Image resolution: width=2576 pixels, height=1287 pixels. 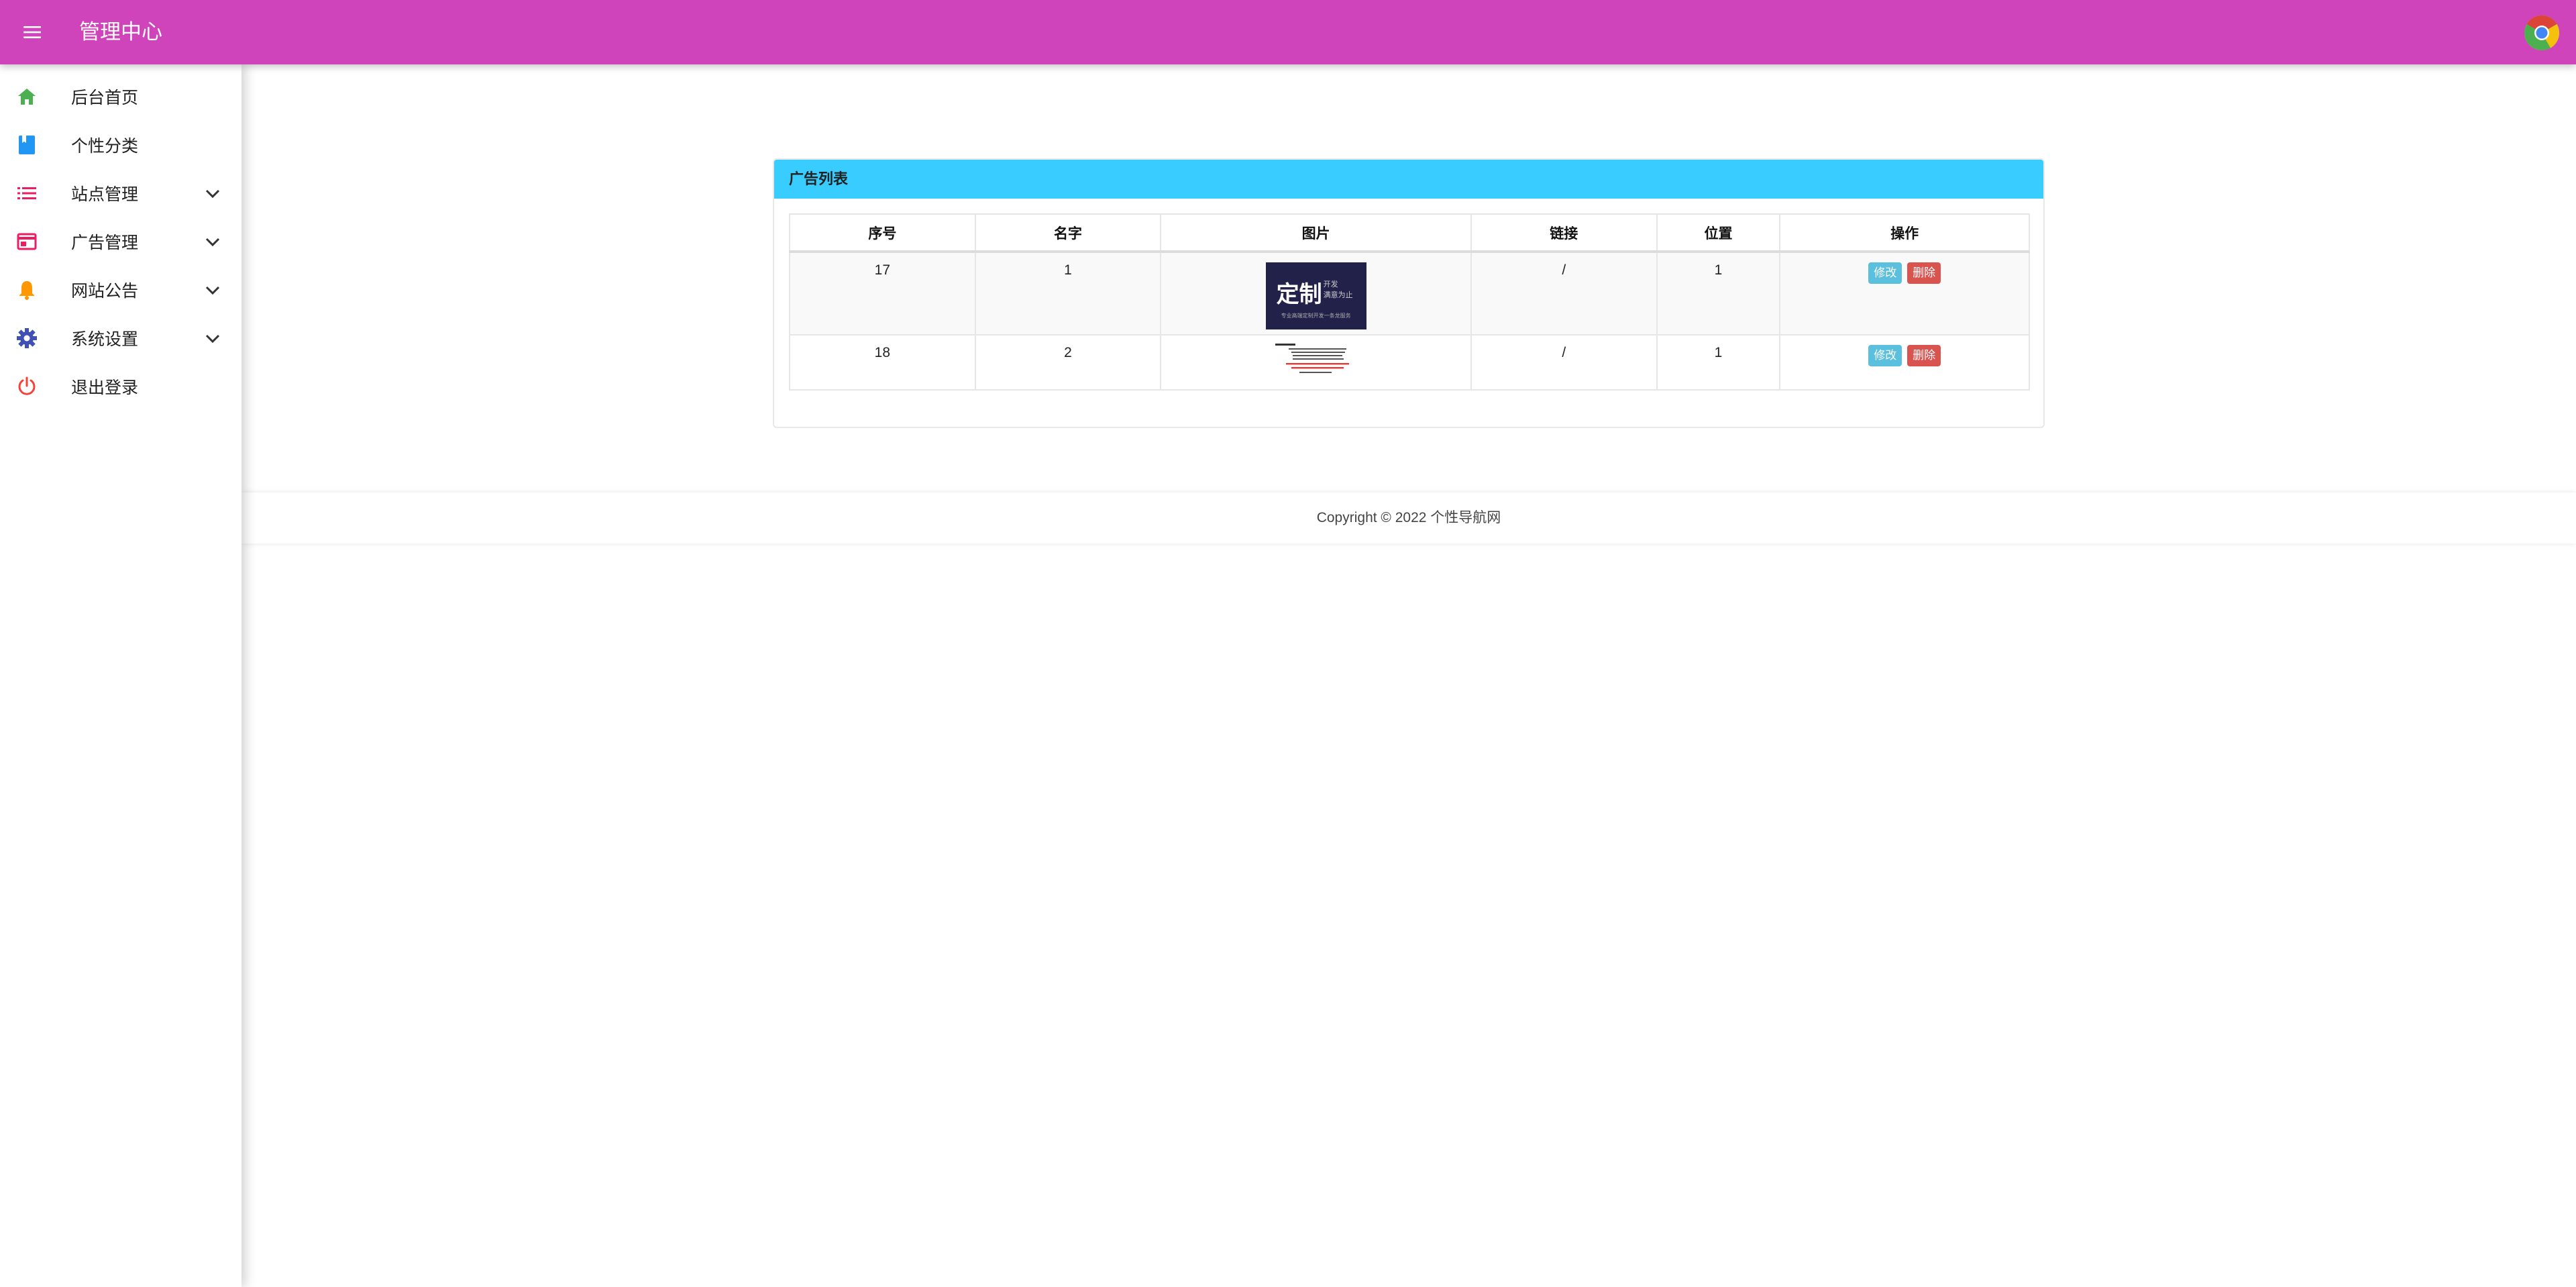 I want to click on cell-image, so click(x=1316, y=362).